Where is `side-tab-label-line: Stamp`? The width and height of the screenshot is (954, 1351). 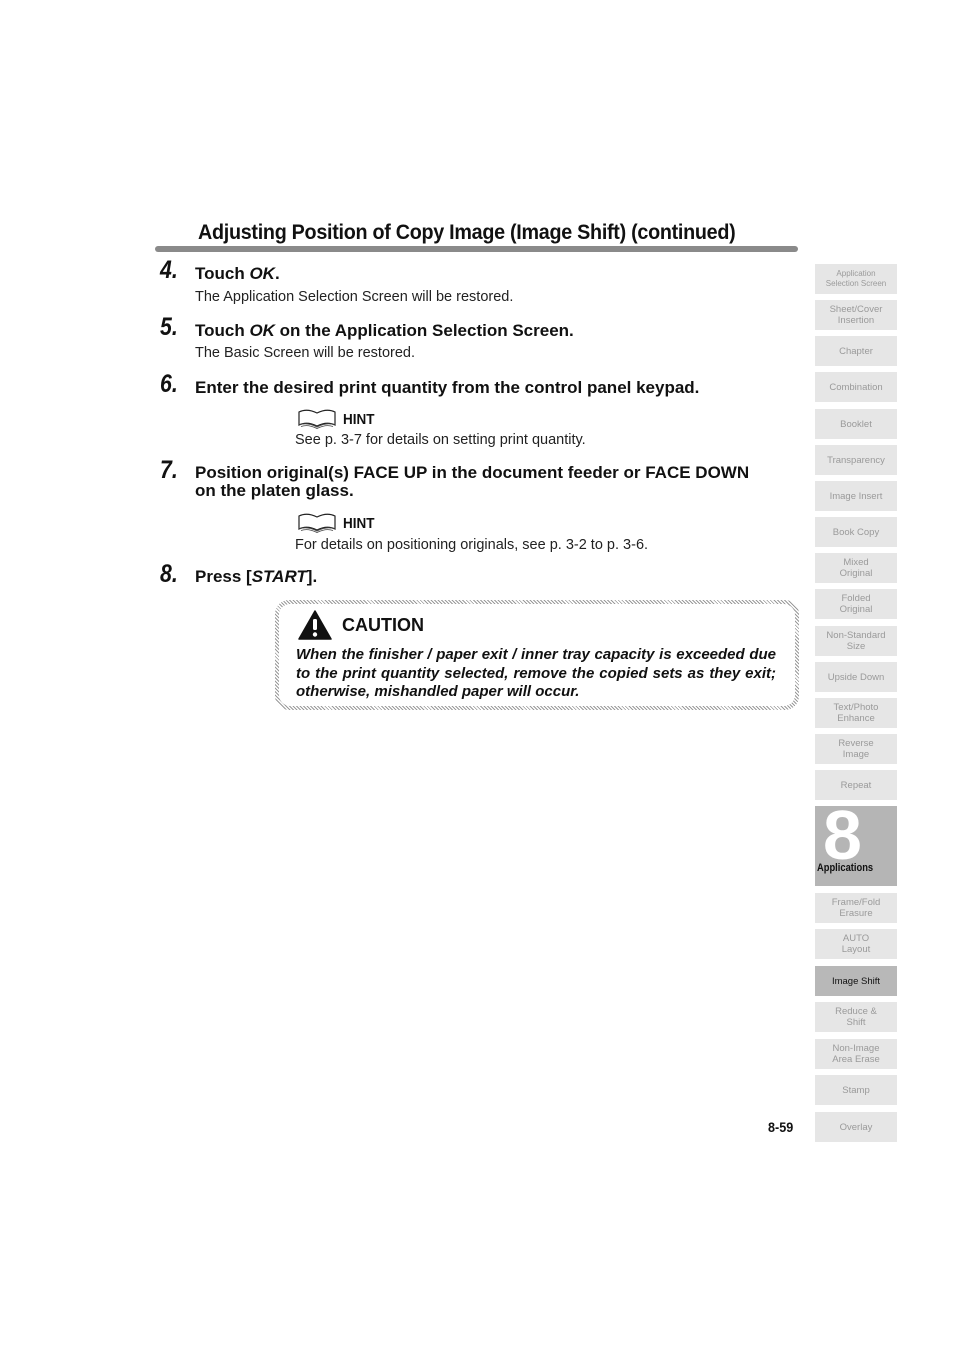
side-tab-label-line: Stamp is located at coordinates (856, 1090).